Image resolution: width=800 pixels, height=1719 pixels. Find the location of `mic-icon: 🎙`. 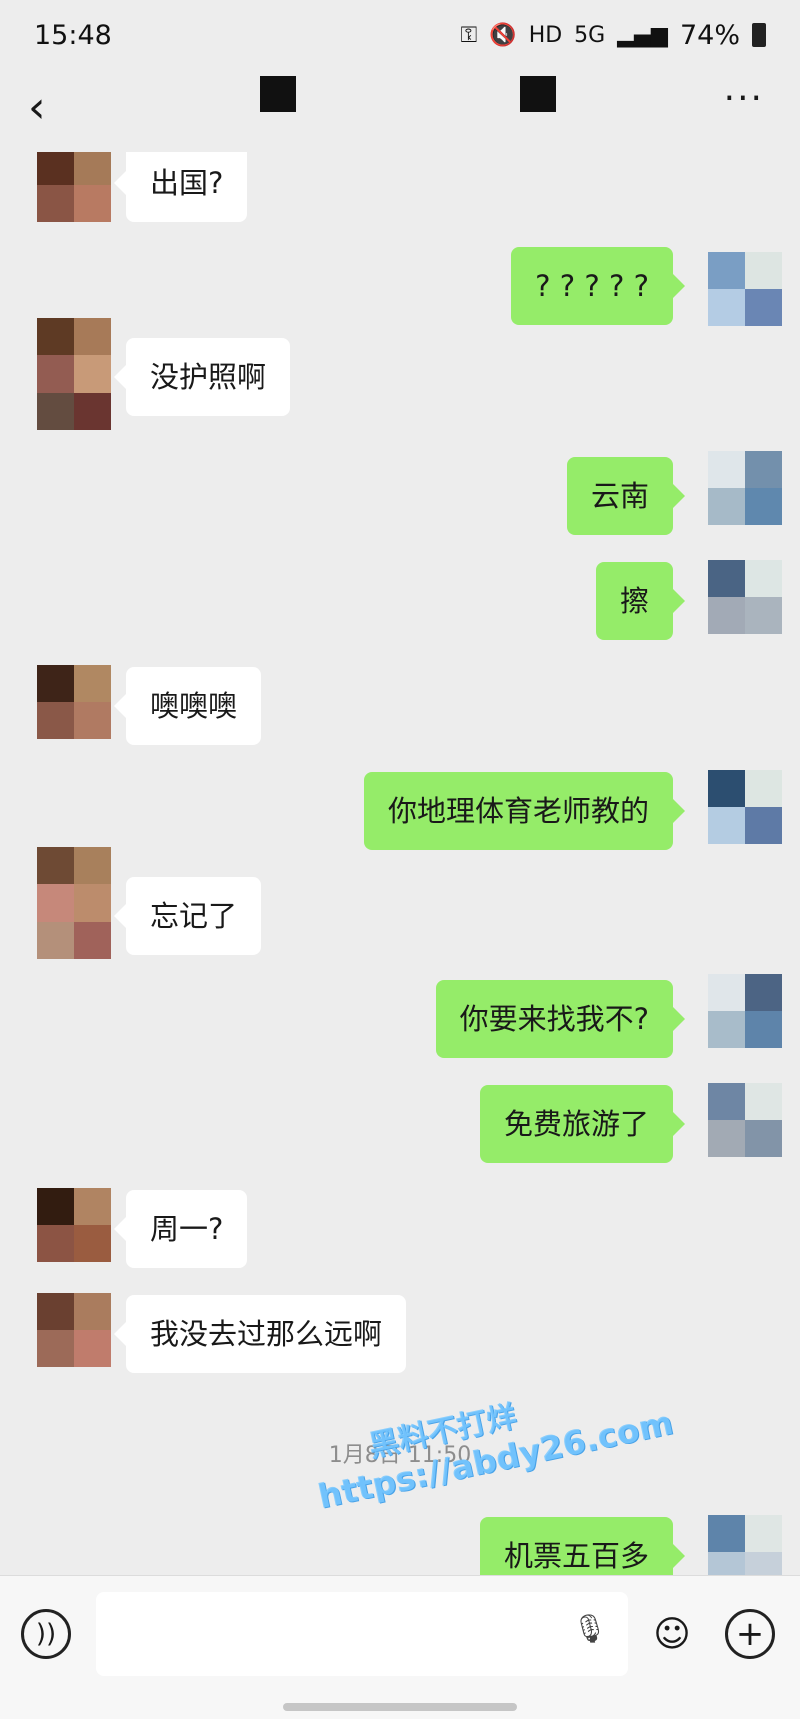

mic-icon: 🎙 is located at coordinates (590, 1628).